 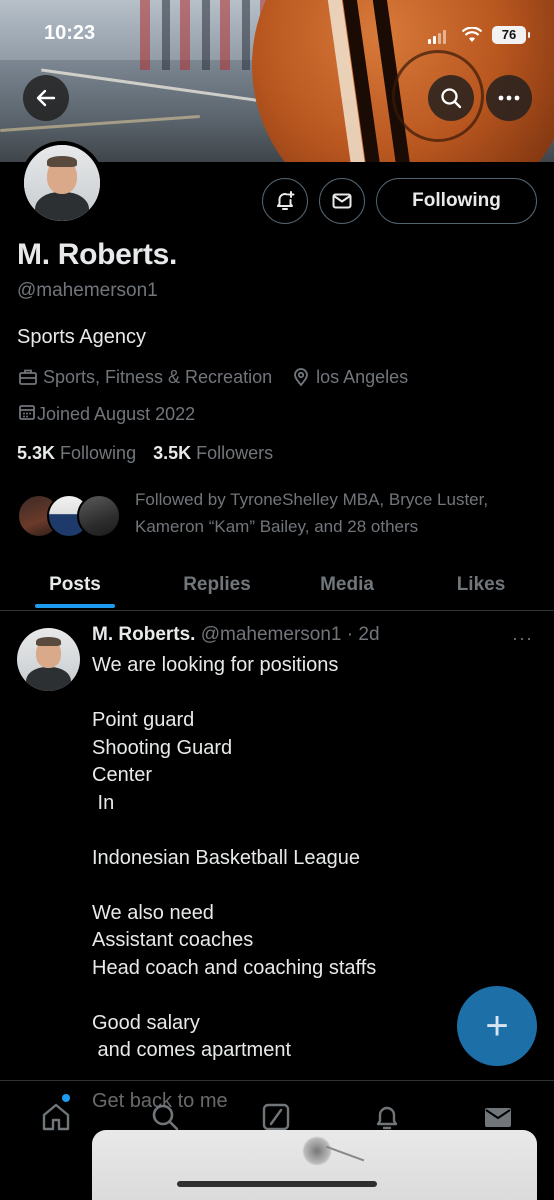 I want to click on post-author-avatar, so click(x=48, y=659).